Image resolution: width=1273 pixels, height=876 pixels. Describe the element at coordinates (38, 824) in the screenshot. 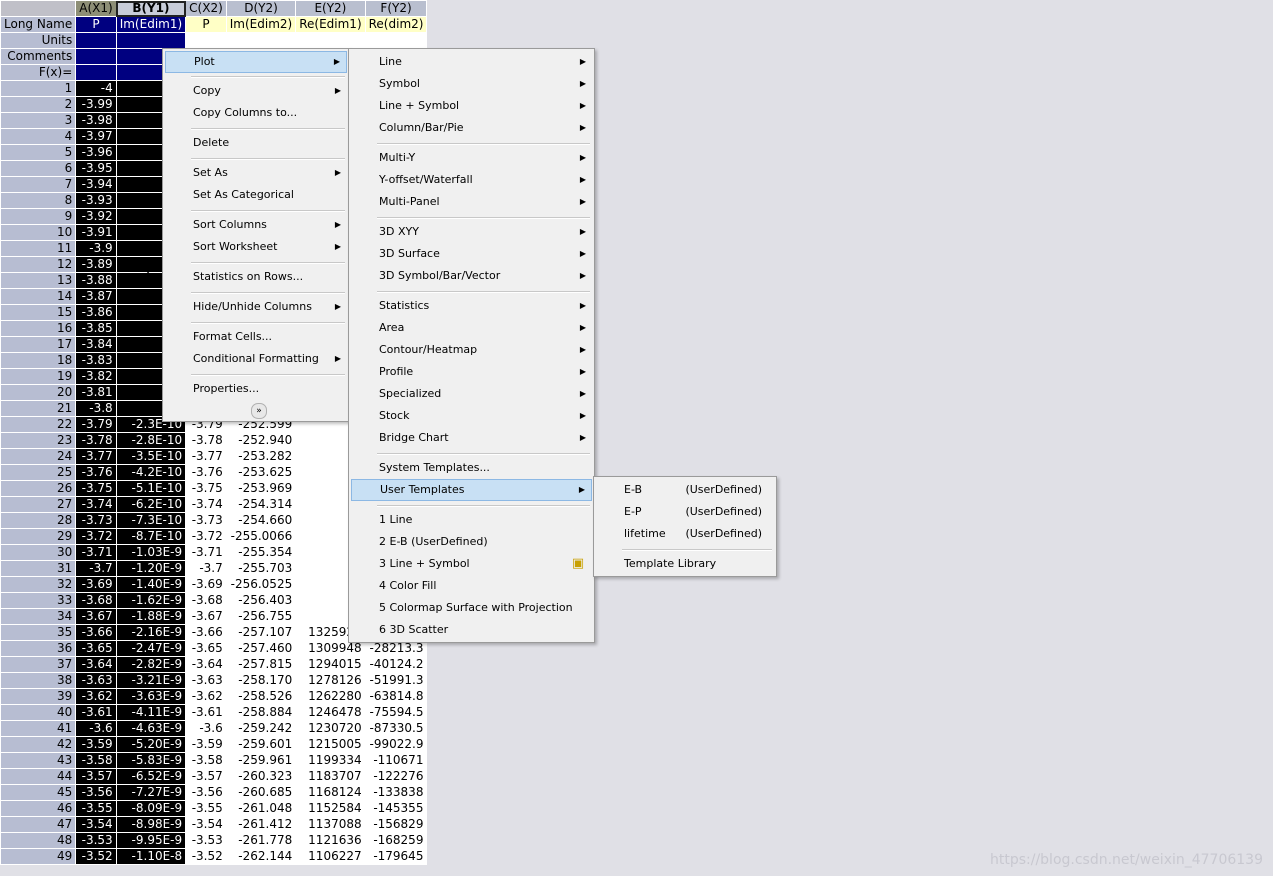

I see `row-number: 47` at that location.